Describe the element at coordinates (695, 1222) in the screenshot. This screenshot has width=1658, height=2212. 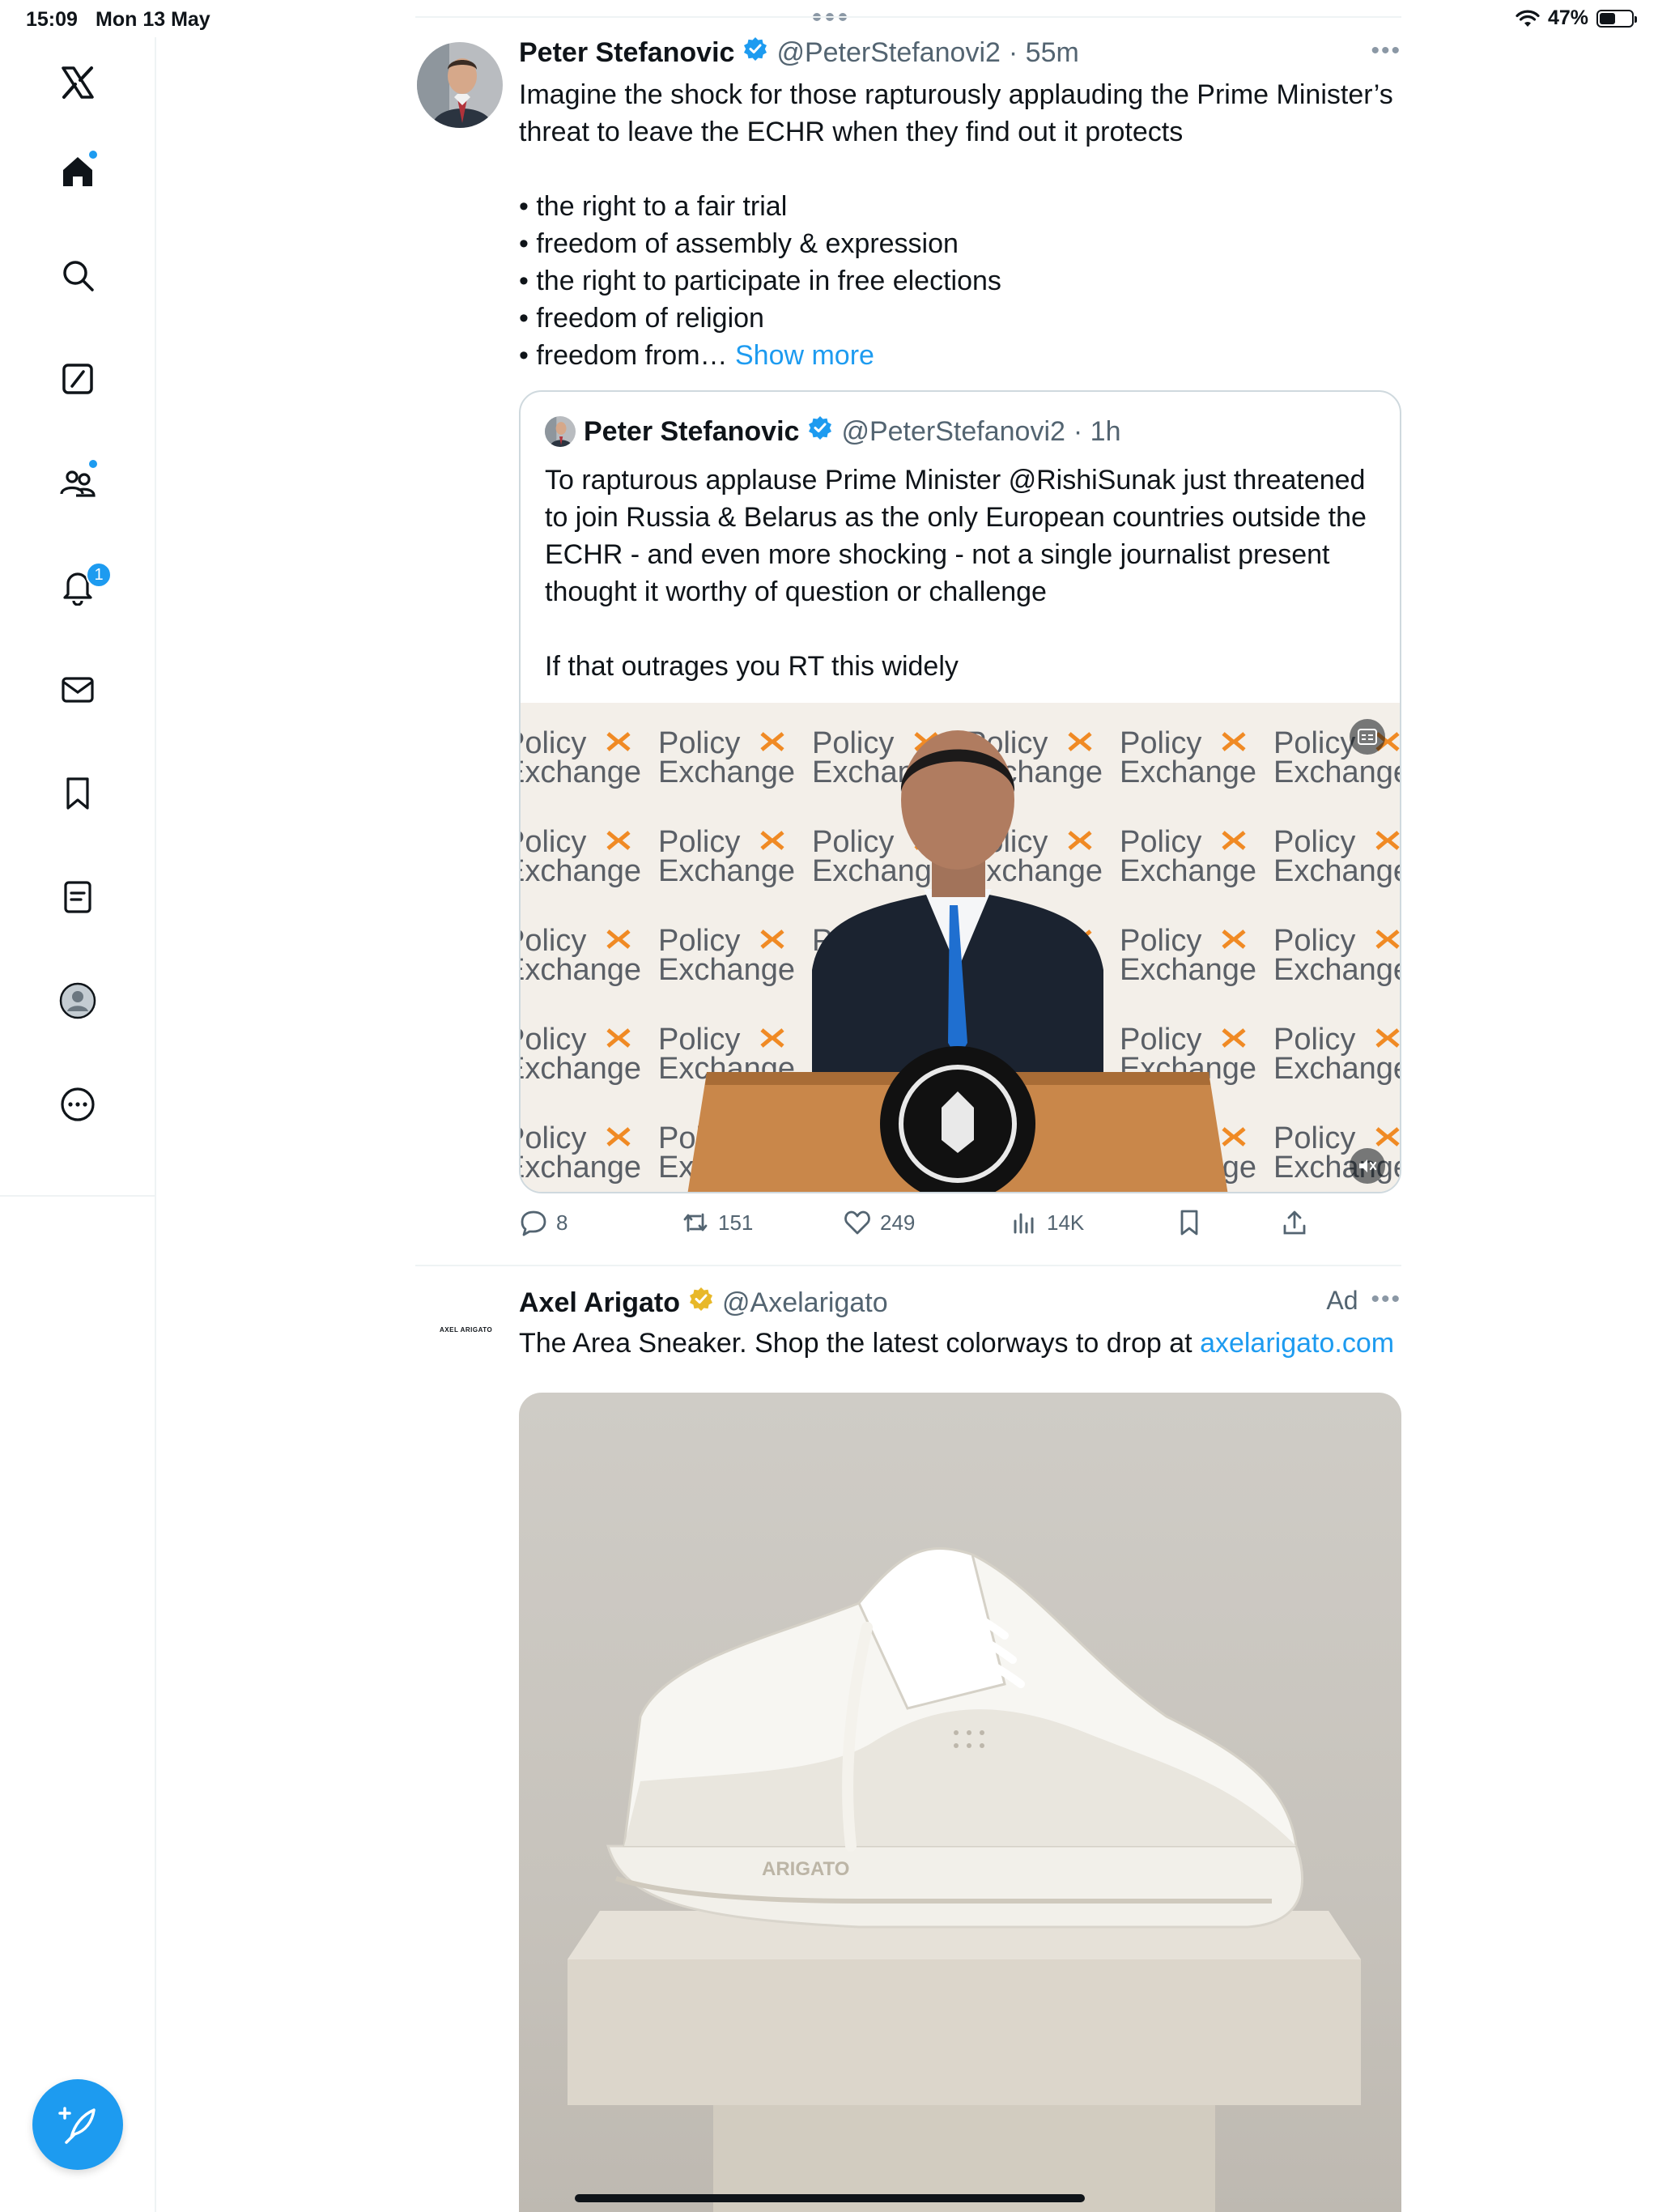
I see `repost-icon` at that location.